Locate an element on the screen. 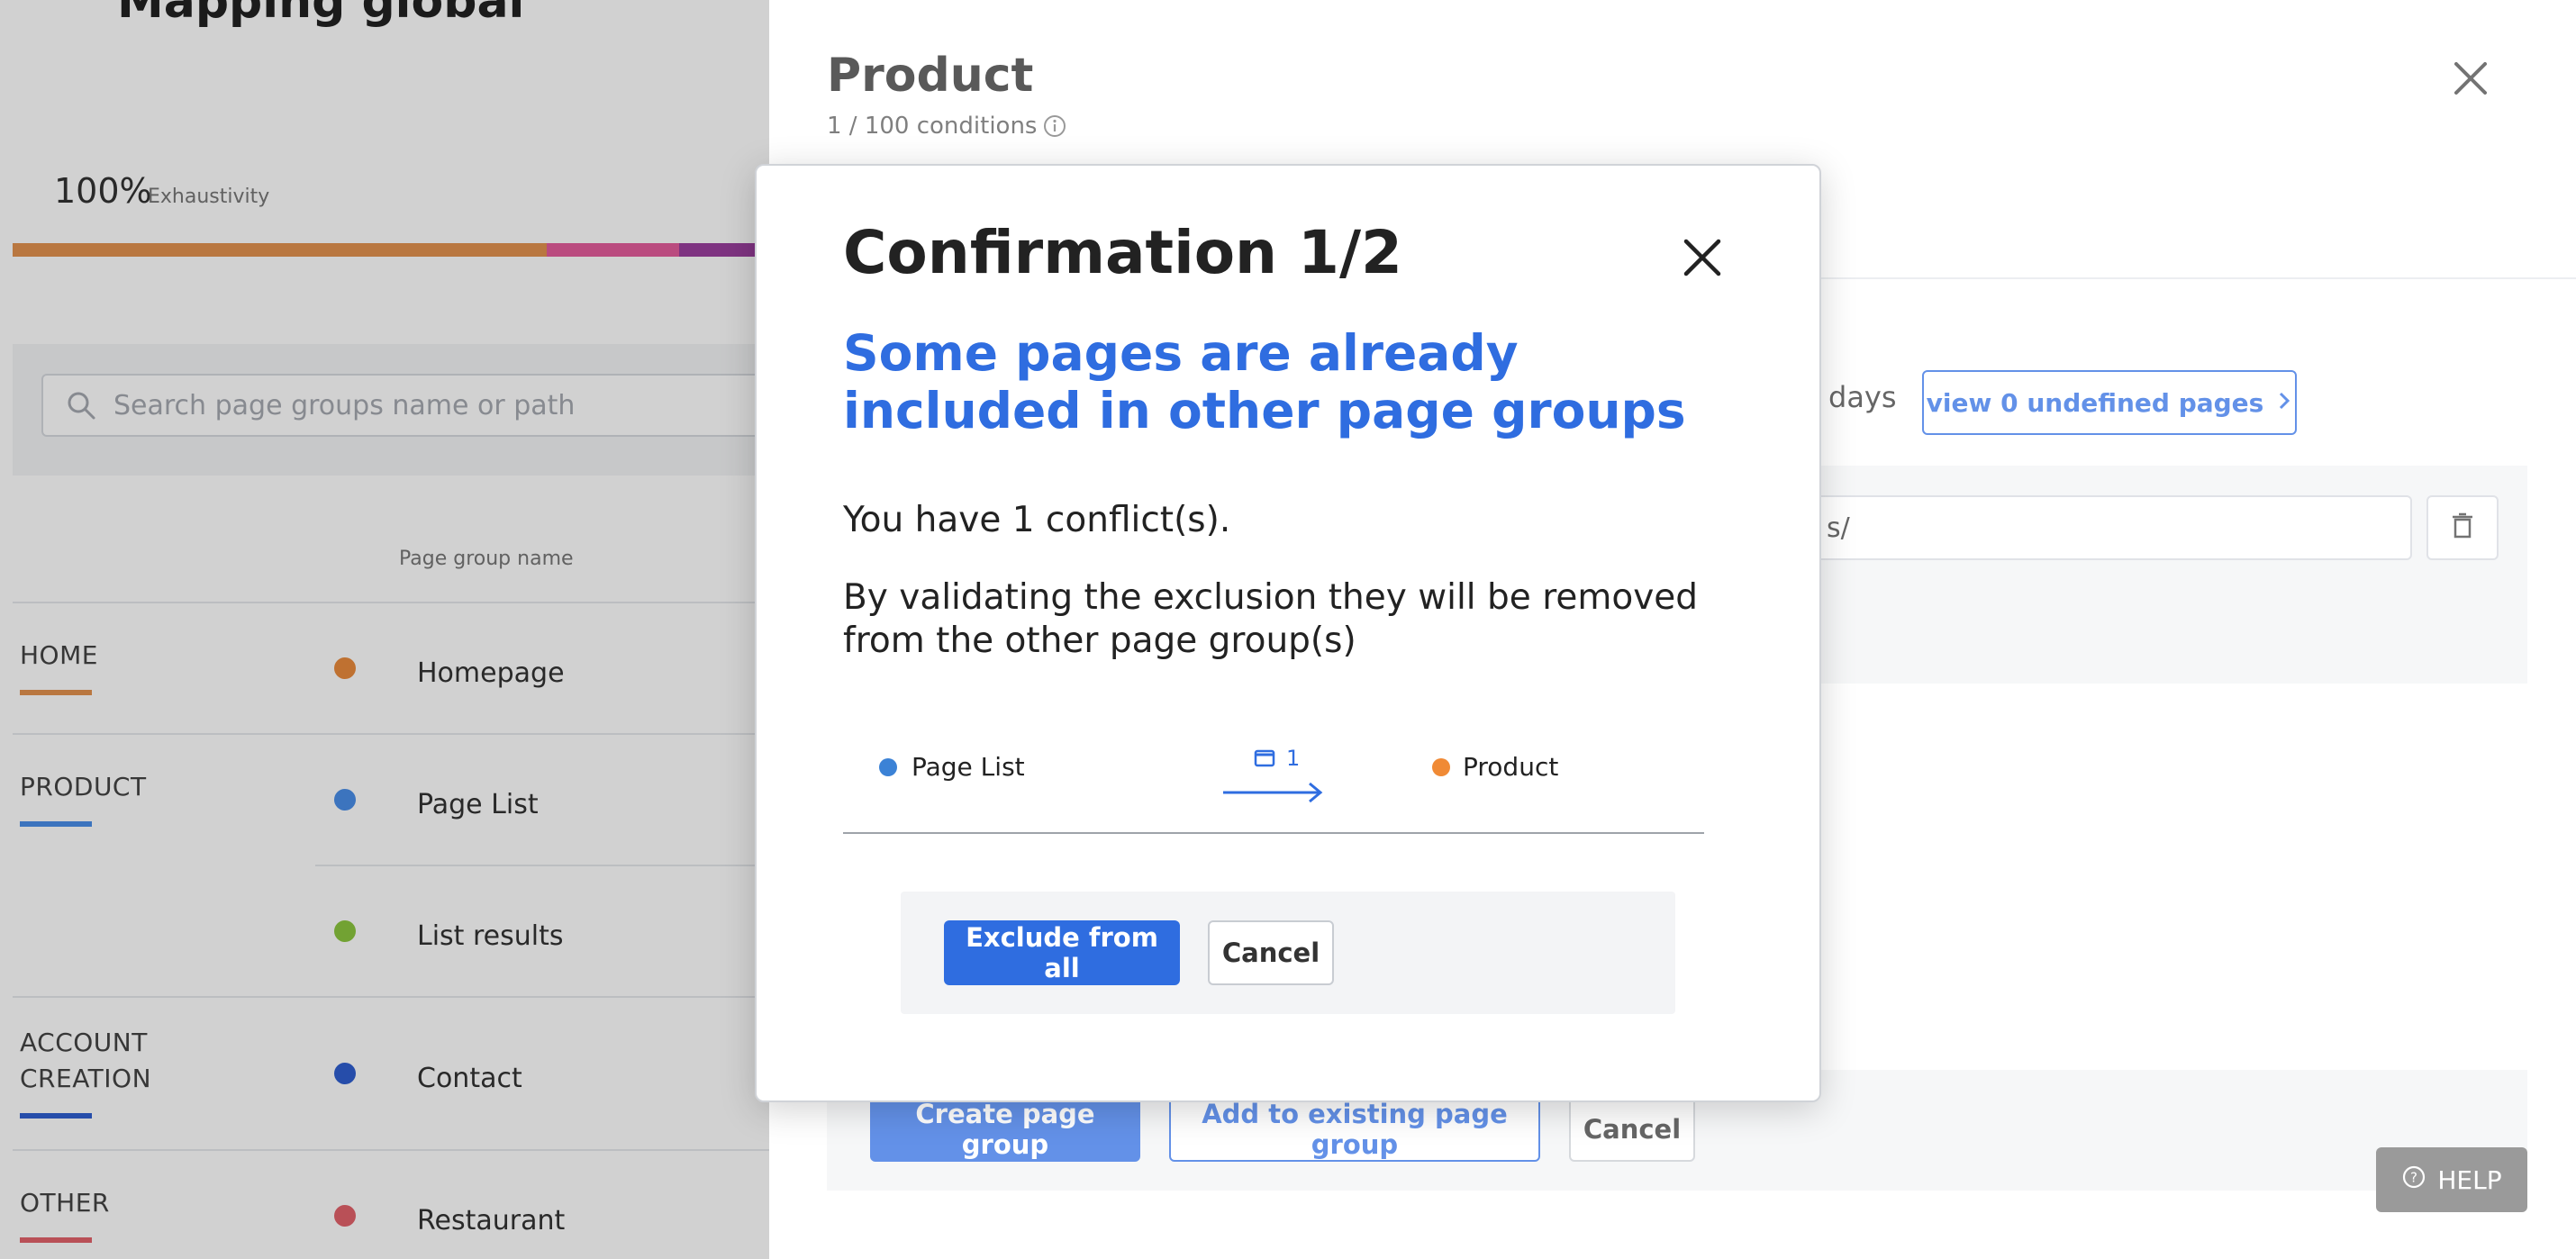  exclude-from-all-button: Exclude from all is located at coordinates (1062, 952).